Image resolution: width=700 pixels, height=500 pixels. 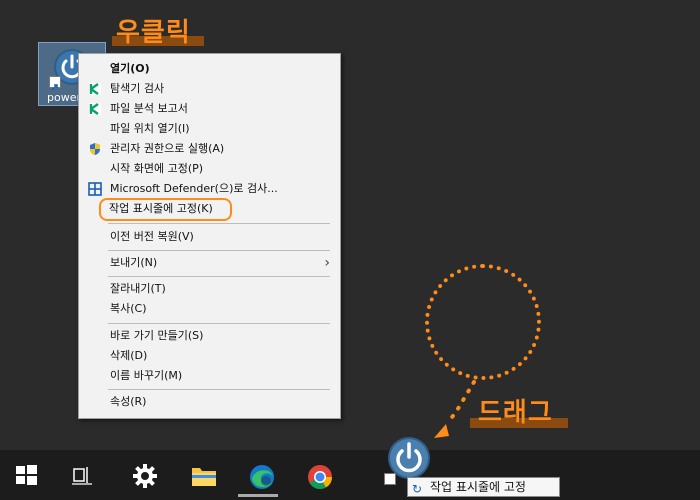 I want to click on dragged-icon, so click(x=409, y=459).